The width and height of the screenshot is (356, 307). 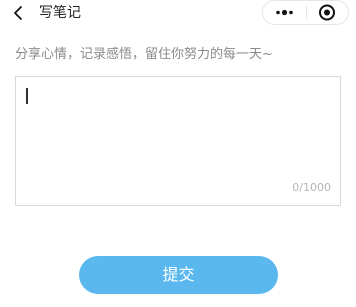 What do you see at coordinates (60, 13) in the screenshot?
I see `page-title: 写笔记` at bounding box center [60, 13].